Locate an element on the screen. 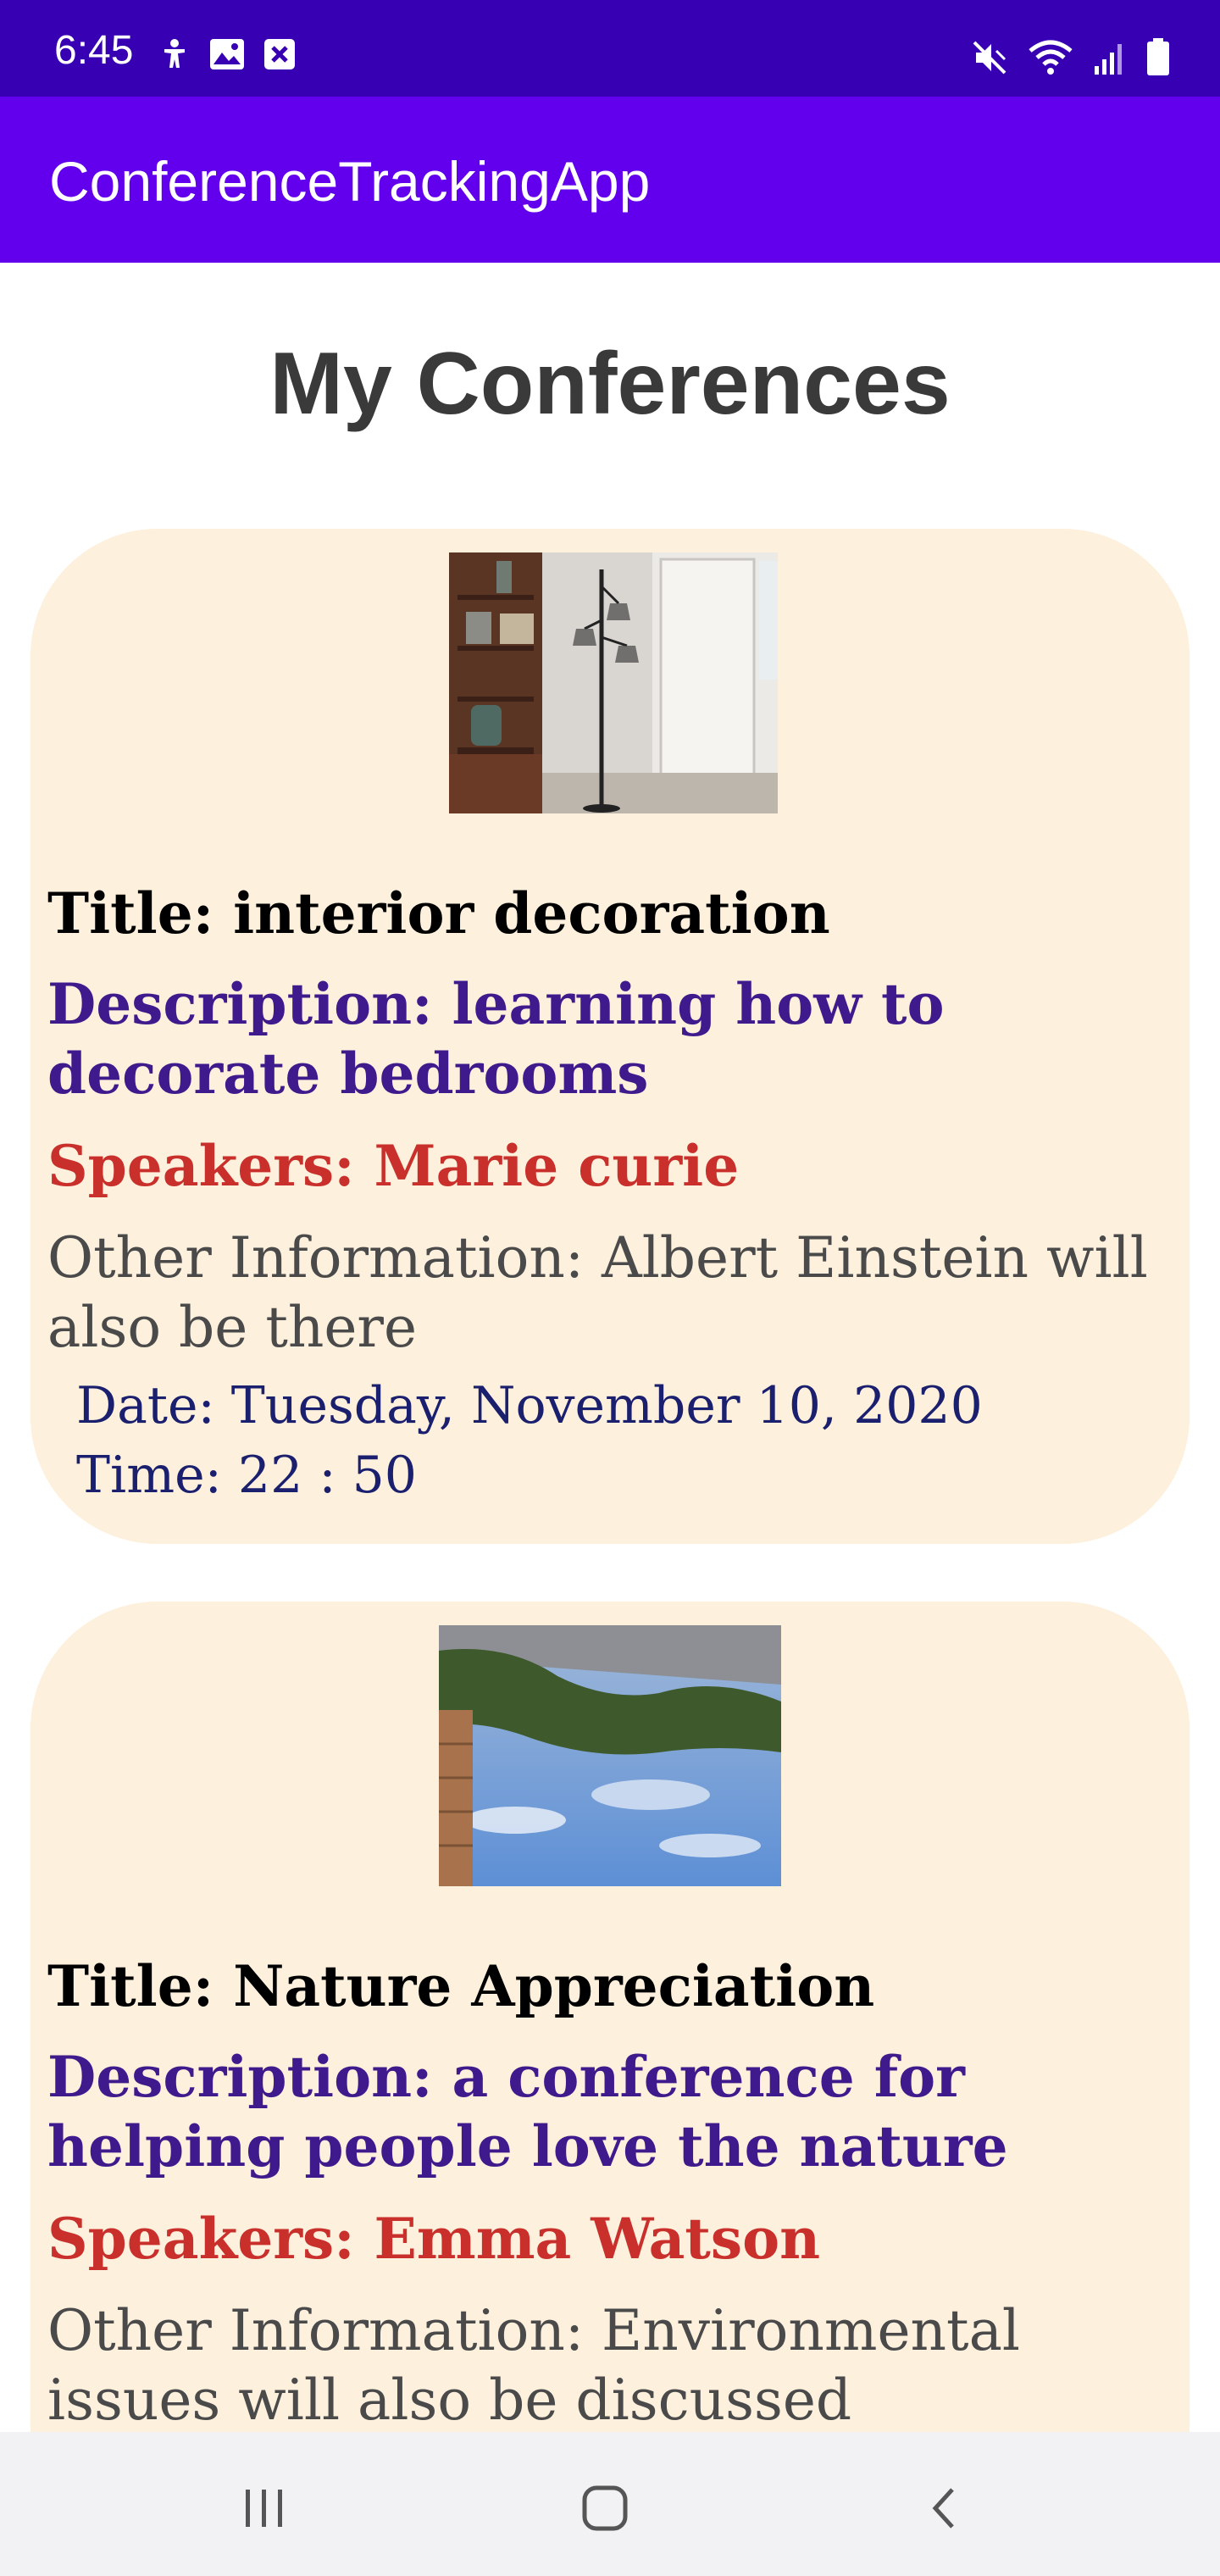 The width and height of the screenshot is (1220, 2576). conference-speakers: Speakers: Marie curie is located at coordinates (393, 1166).